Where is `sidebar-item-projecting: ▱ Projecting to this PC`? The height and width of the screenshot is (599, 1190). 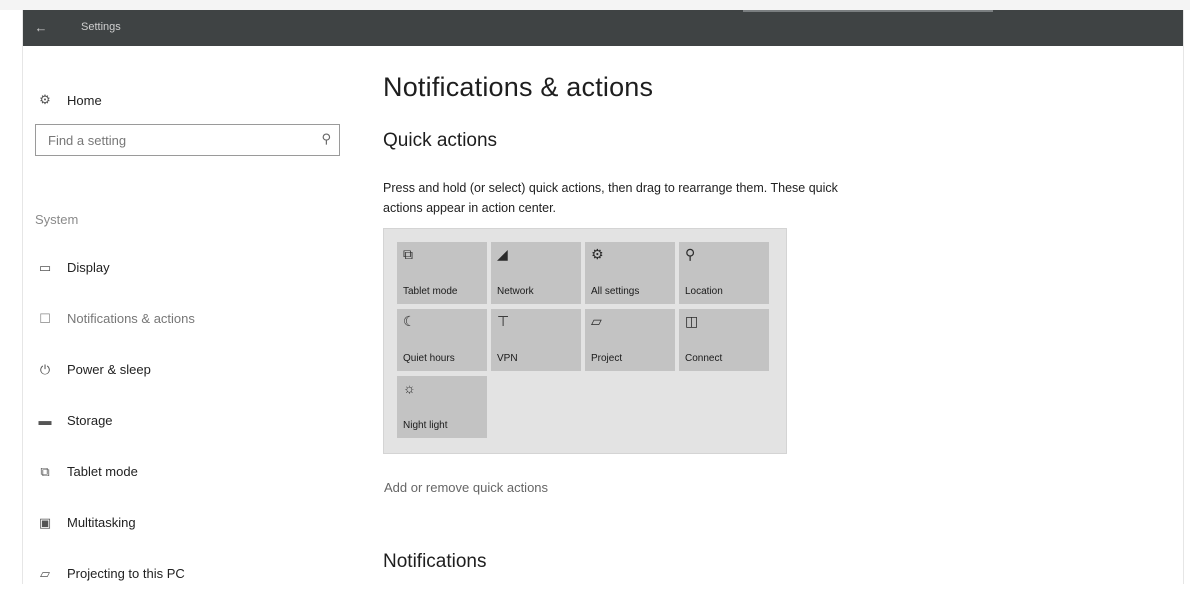
sidebar-item-projecting: ▱ Projecting to this PC is located at coordinates (115, 573).